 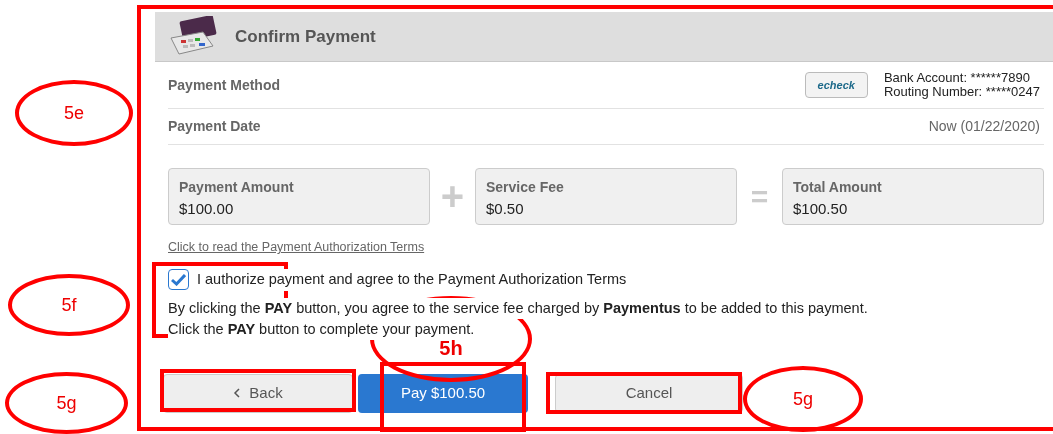 I want to click on authorize-checkbox, so click(x=178, y=280).